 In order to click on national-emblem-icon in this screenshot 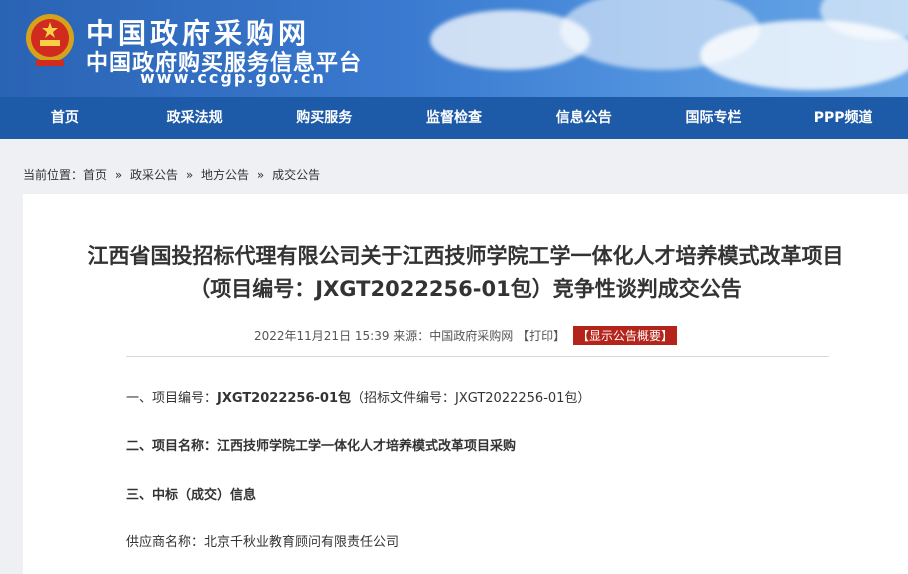, I will do `click(50, 40)`.